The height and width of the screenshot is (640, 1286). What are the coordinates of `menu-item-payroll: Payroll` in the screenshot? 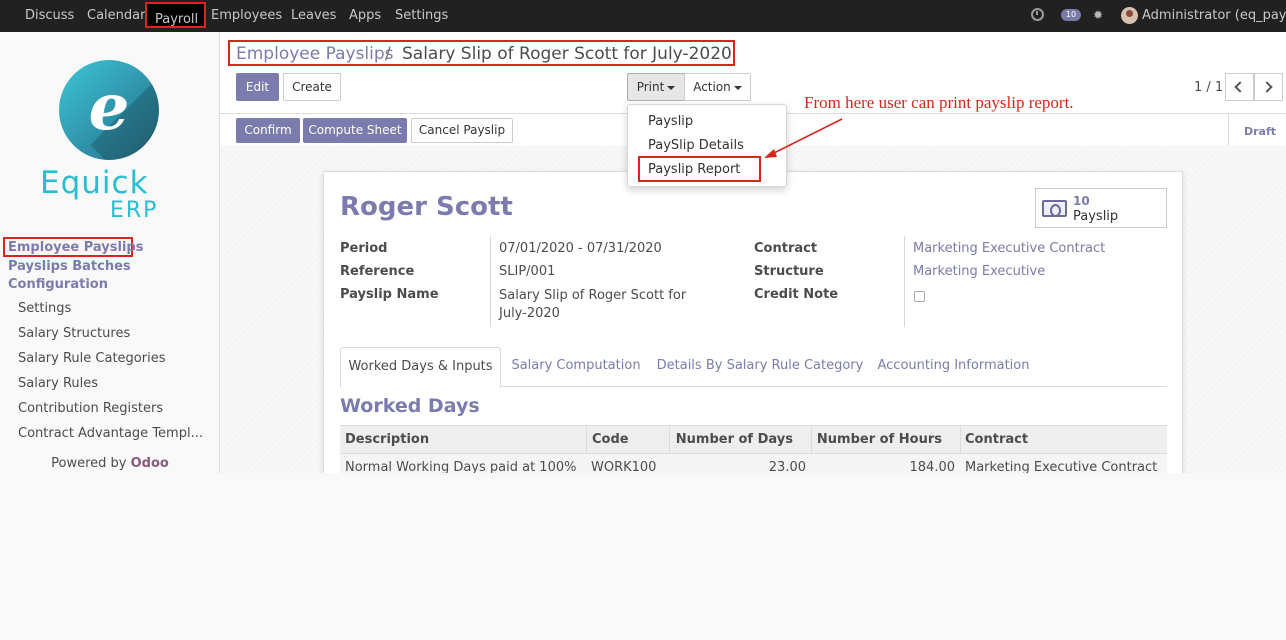 It's located at (175, 15).